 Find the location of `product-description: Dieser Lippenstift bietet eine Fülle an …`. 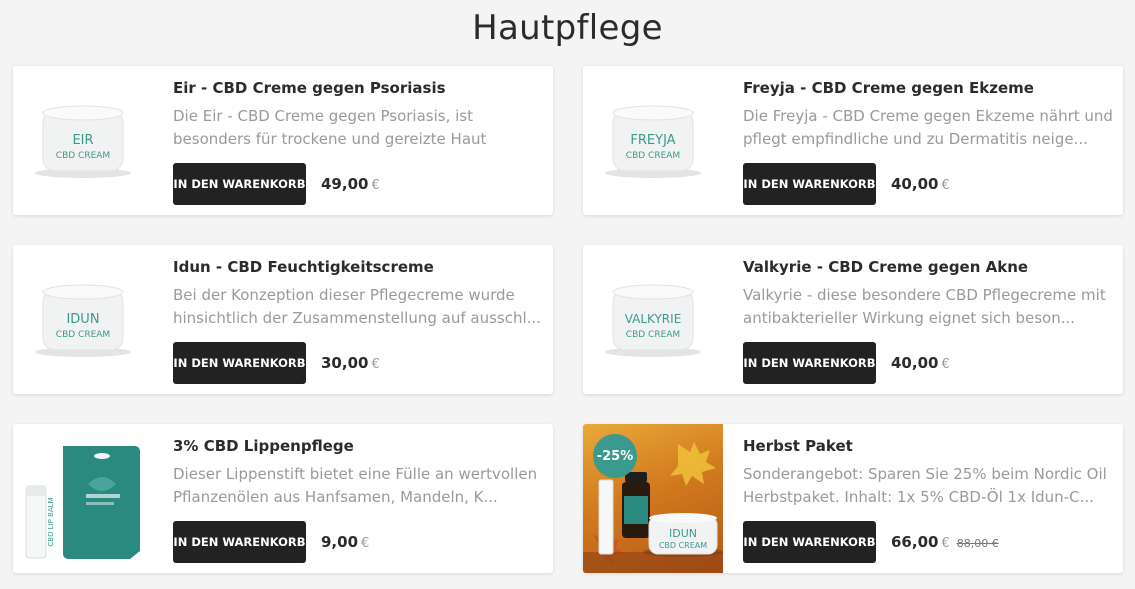

product-description: Dieser Lippenstift bietet eine Fülle an … is located at coordinates (355, 485).